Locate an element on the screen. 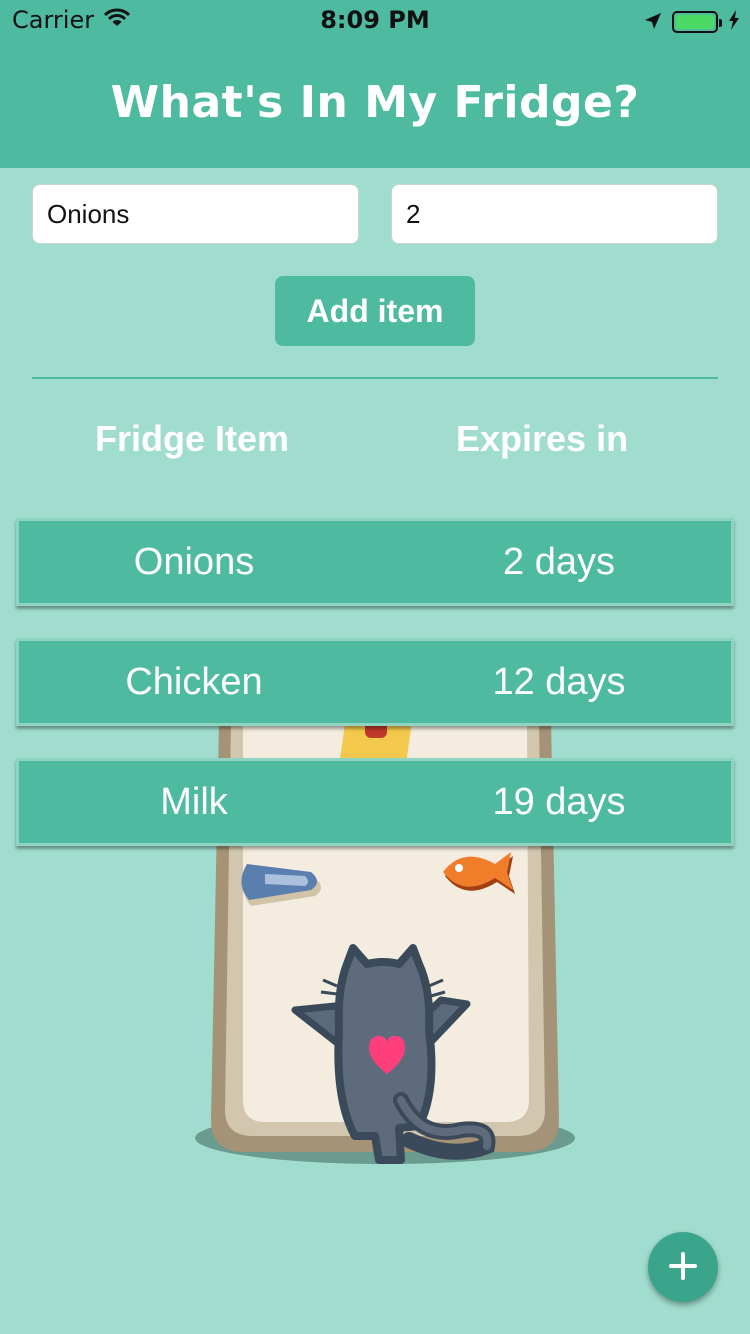  battery-level is located at coordinates (695, 22).